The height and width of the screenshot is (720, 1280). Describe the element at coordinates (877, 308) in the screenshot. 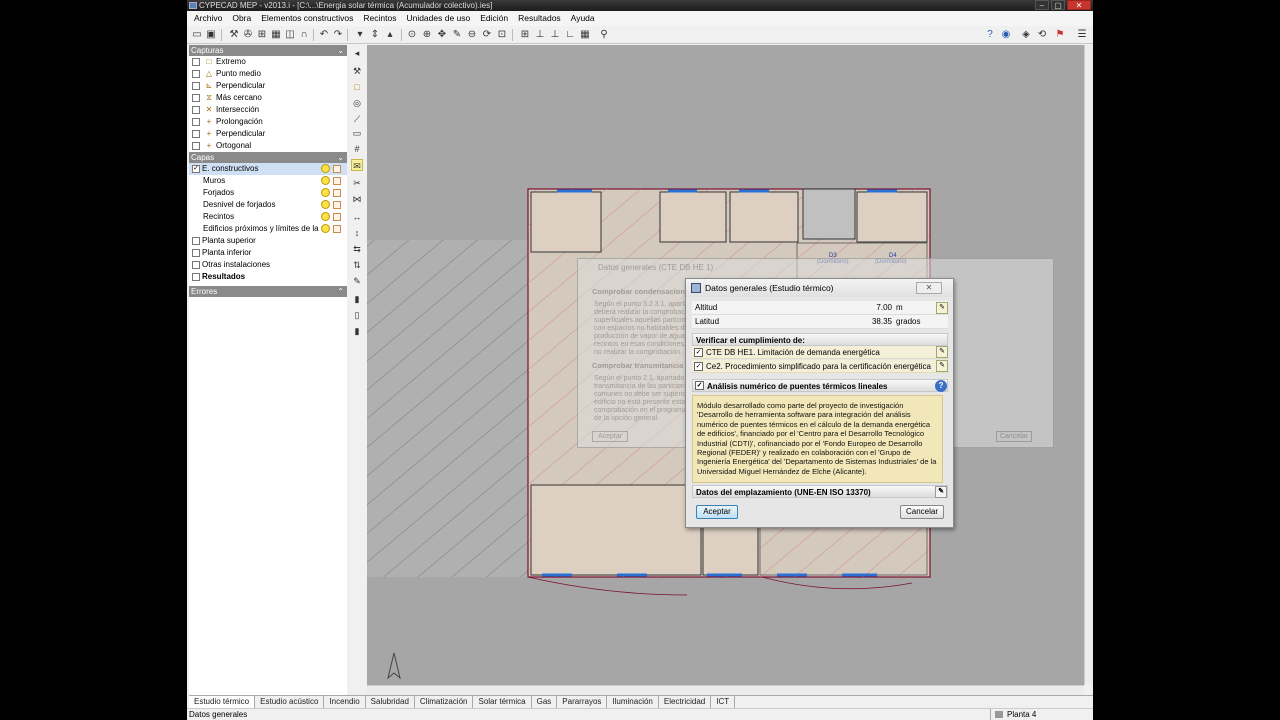

I see `altitud-value: 7.00` at that location.